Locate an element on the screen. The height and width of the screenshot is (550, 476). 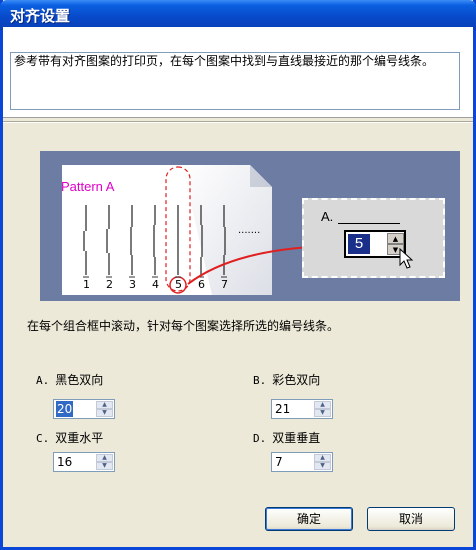
field-a-up-arrow-icon: ▲ is located at coordinates (104, 405).